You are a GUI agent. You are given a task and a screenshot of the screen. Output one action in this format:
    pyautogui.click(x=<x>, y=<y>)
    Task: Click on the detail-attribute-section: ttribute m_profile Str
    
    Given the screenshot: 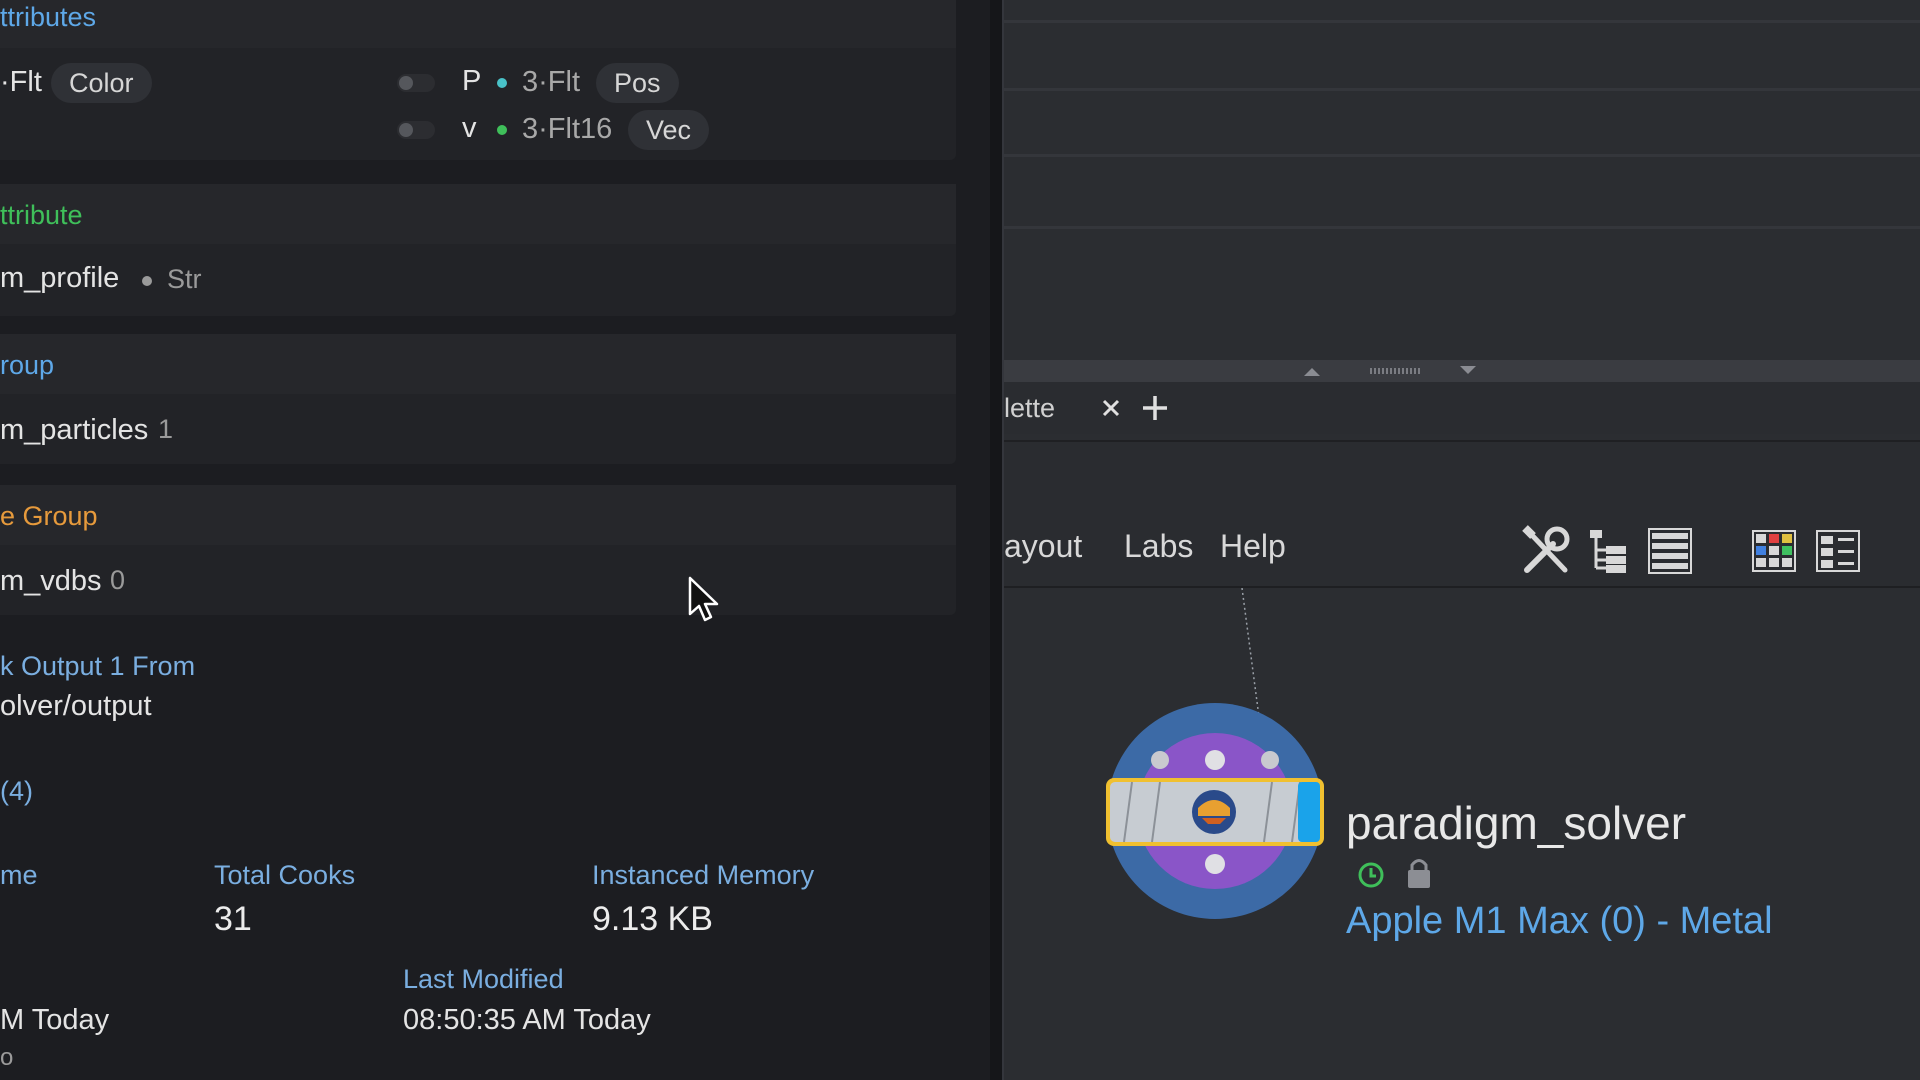 What is the action you would take?
    pyautogui.click(x=478, y=250)
    